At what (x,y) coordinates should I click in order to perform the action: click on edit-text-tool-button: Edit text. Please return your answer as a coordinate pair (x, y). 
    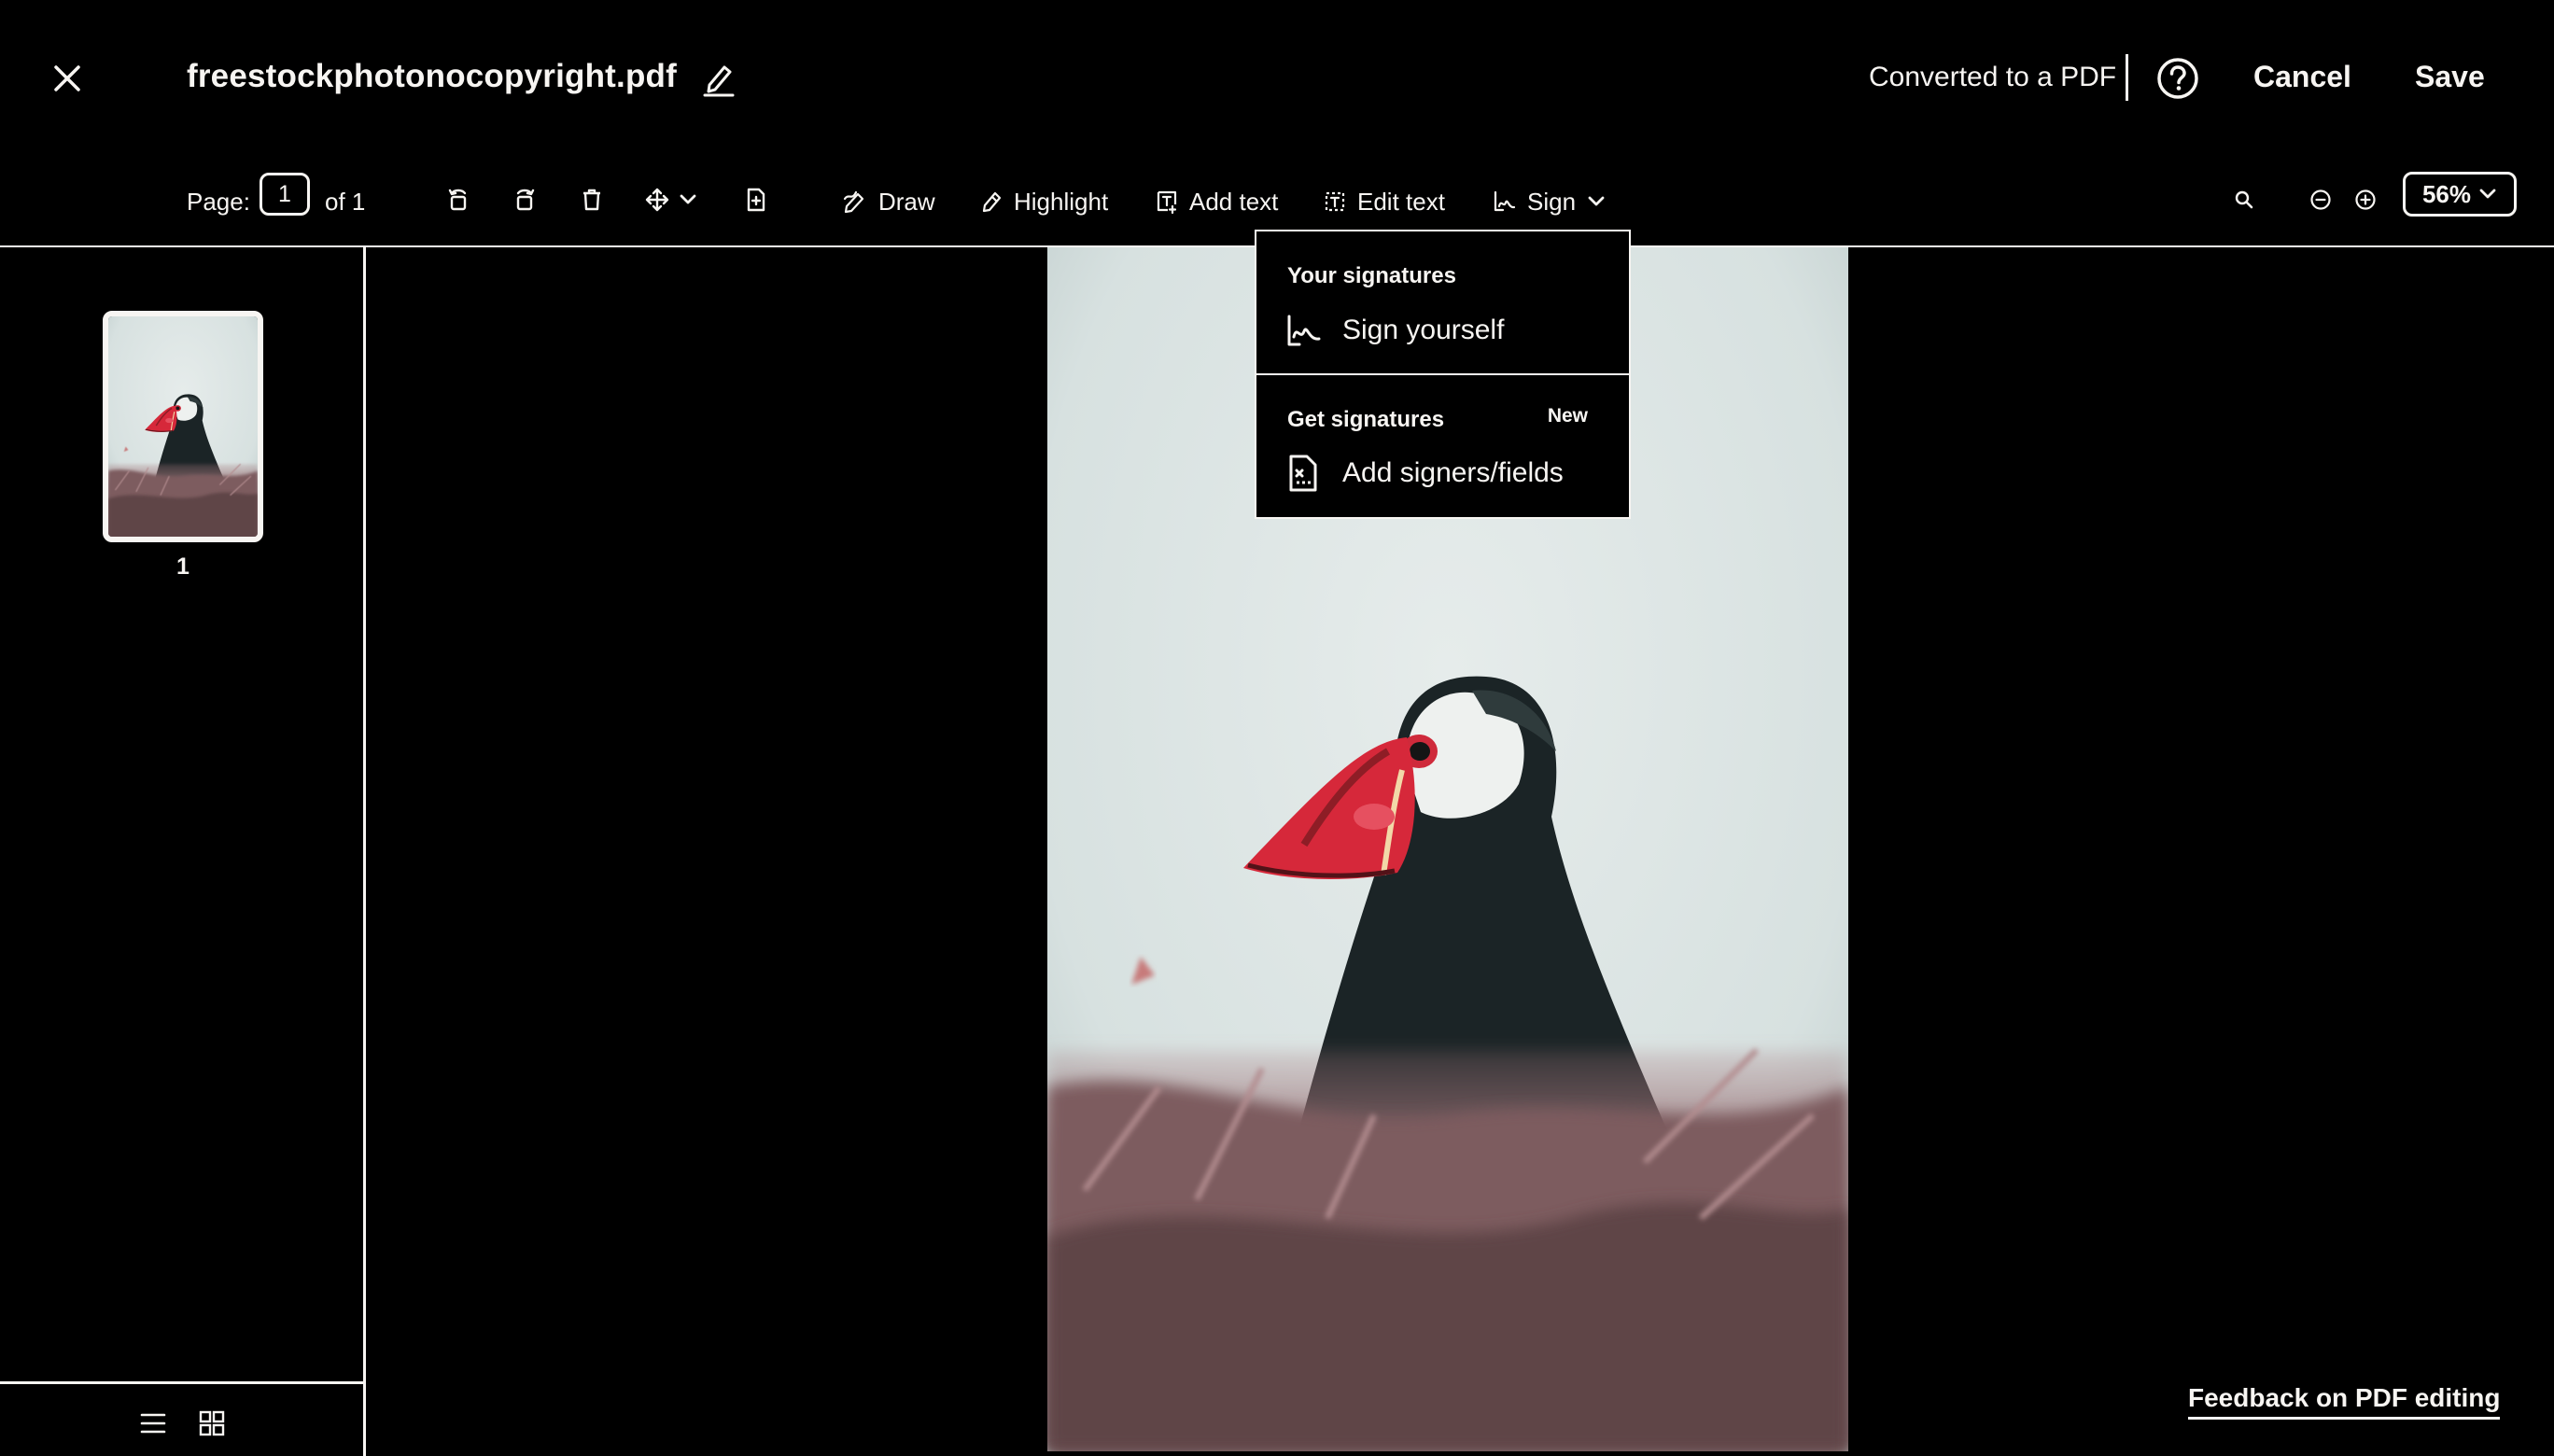
    Looking at the image, I should click on (1384, 201).